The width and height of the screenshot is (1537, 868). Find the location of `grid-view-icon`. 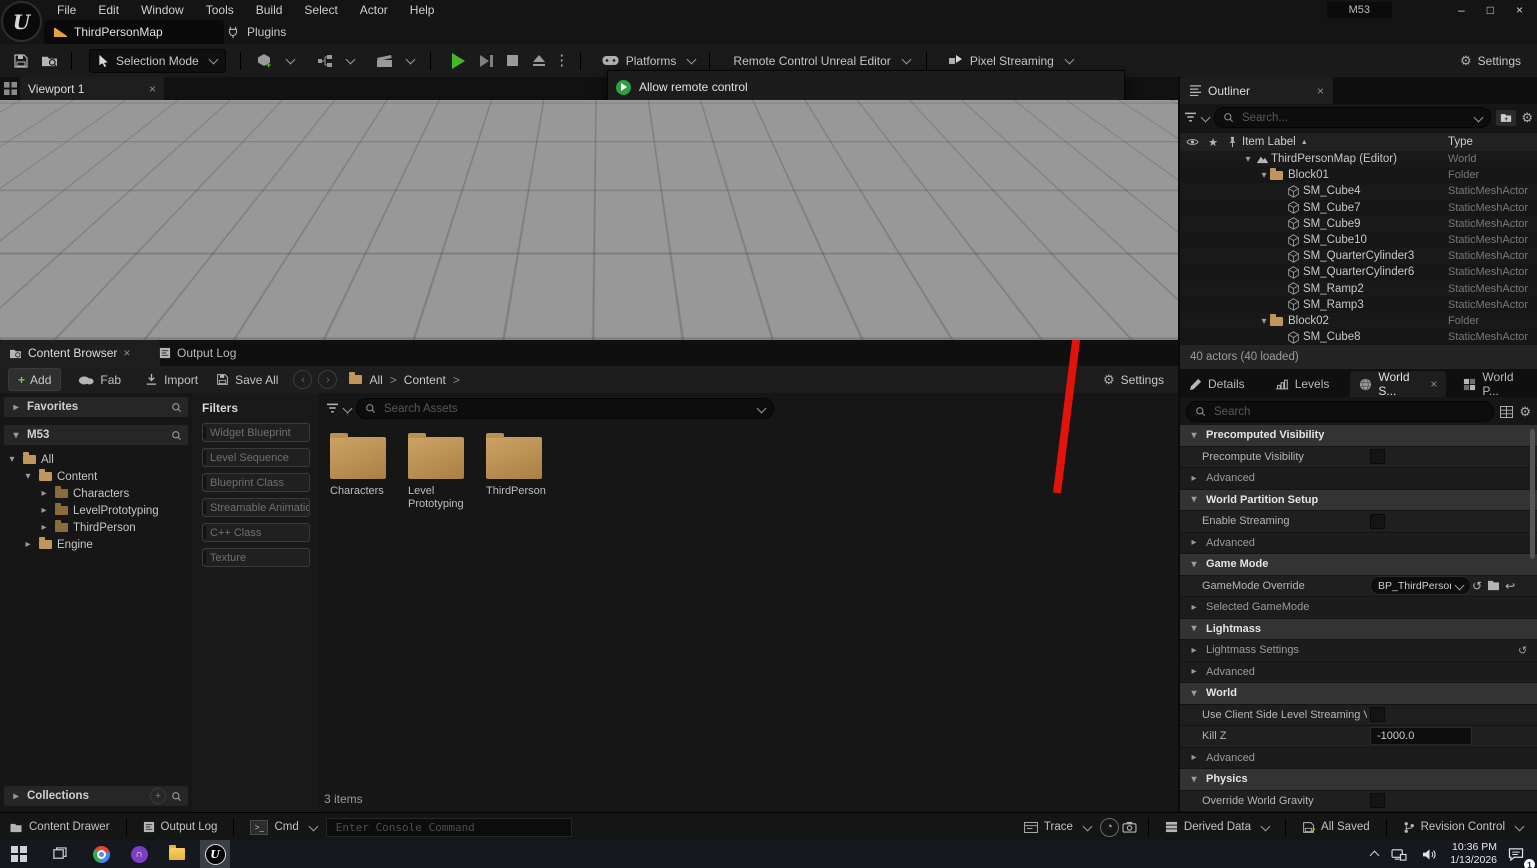

grid-view-icon is located at coordinates (1507, 411).